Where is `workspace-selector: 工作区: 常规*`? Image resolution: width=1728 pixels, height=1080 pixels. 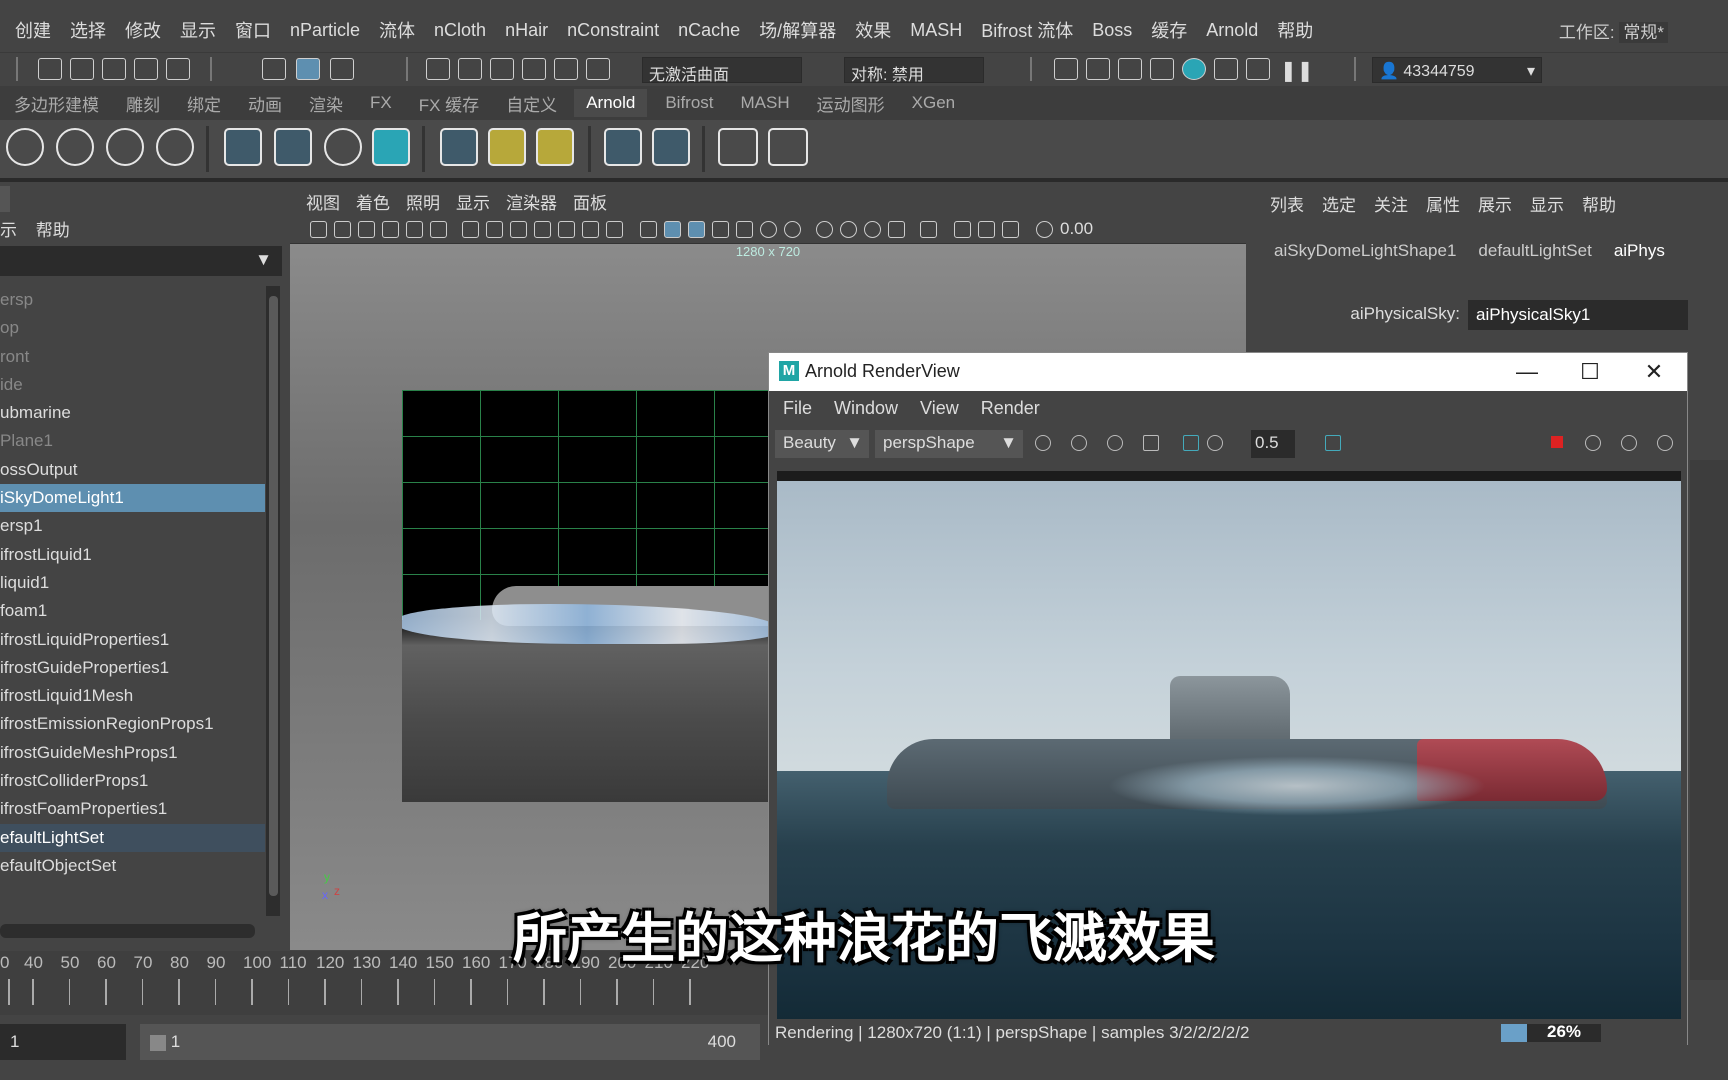 workspace-selector: 工作区: 常规* is located at coordinates (1613, 30).